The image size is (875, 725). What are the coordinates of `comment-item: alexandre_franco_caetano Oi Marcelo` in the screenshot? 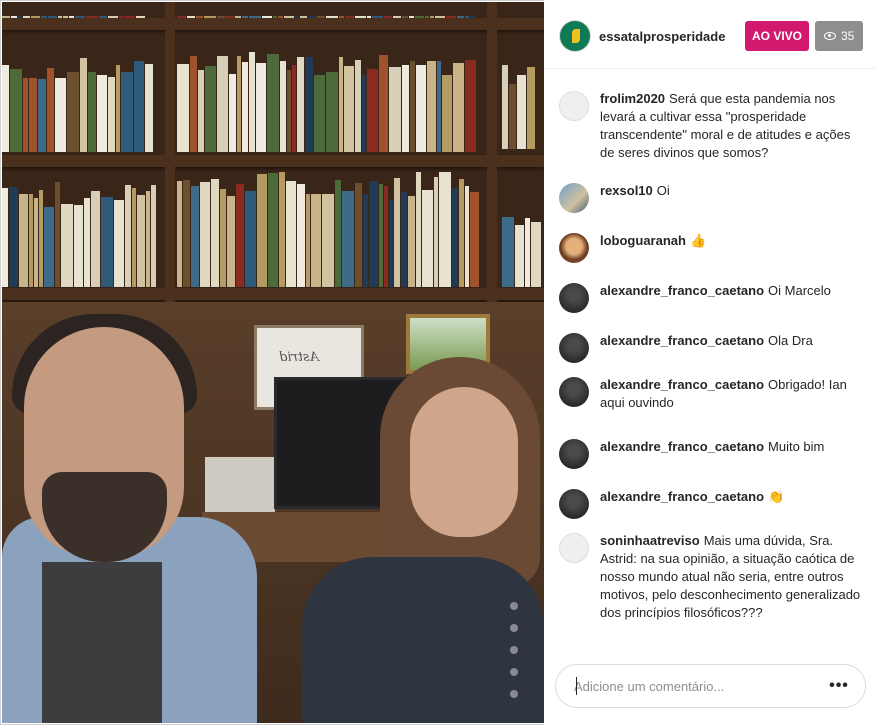 It's located at (709, 297).